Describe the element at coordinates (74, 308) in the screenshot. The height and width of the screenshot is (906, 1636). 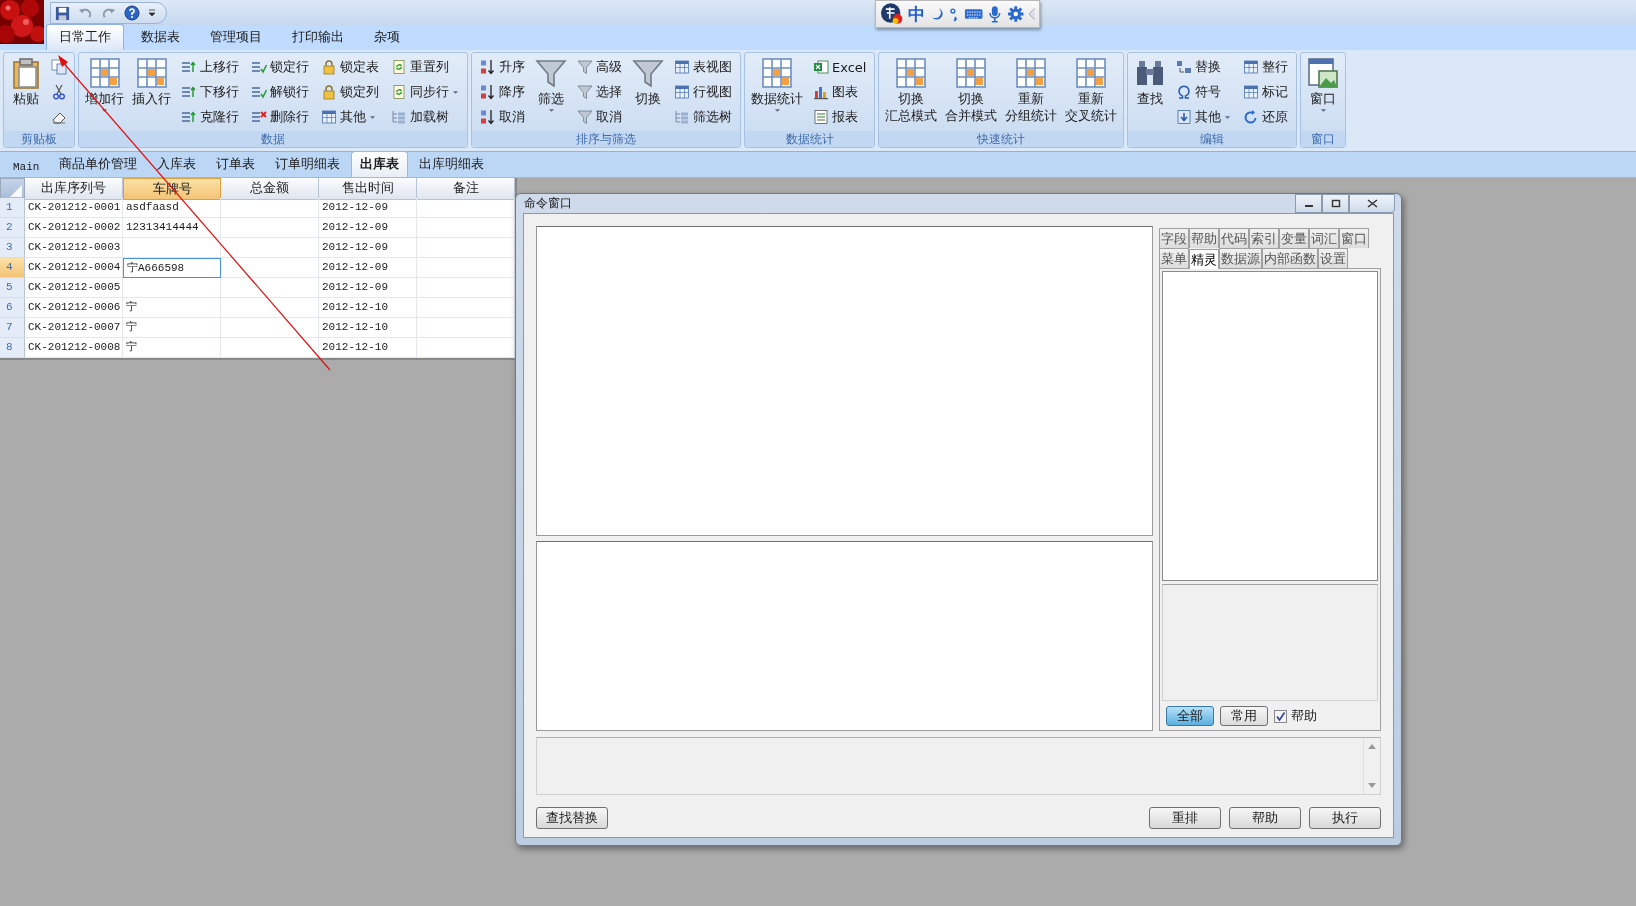
I see `table-cell: CK-201212-0006` at that location.